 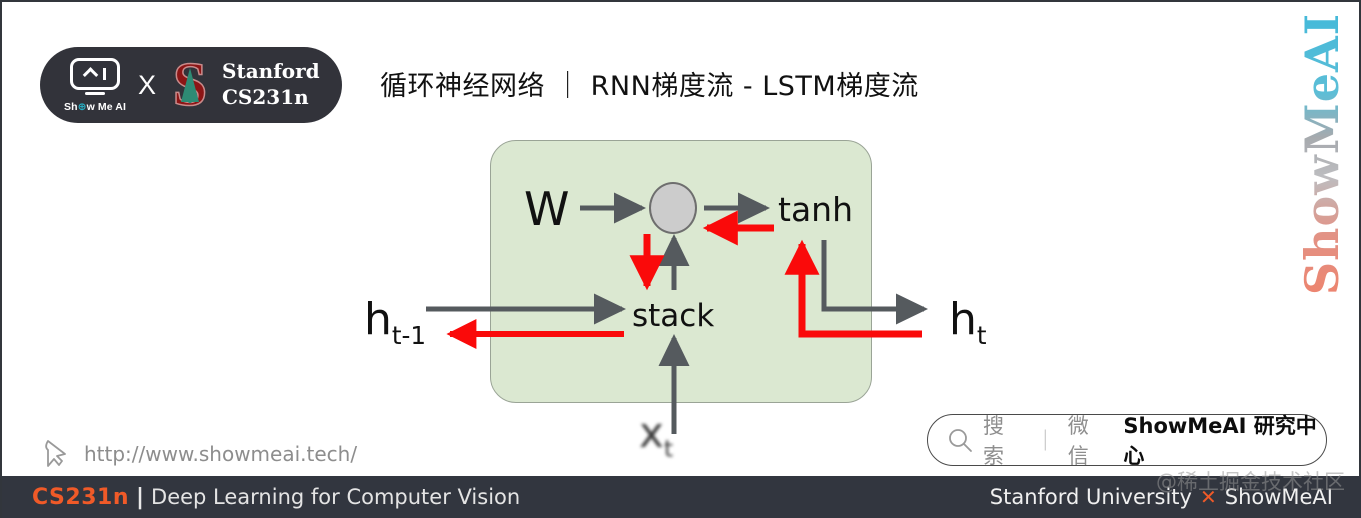 I want to click on input-subscript: t, so click(x=668, y=448).